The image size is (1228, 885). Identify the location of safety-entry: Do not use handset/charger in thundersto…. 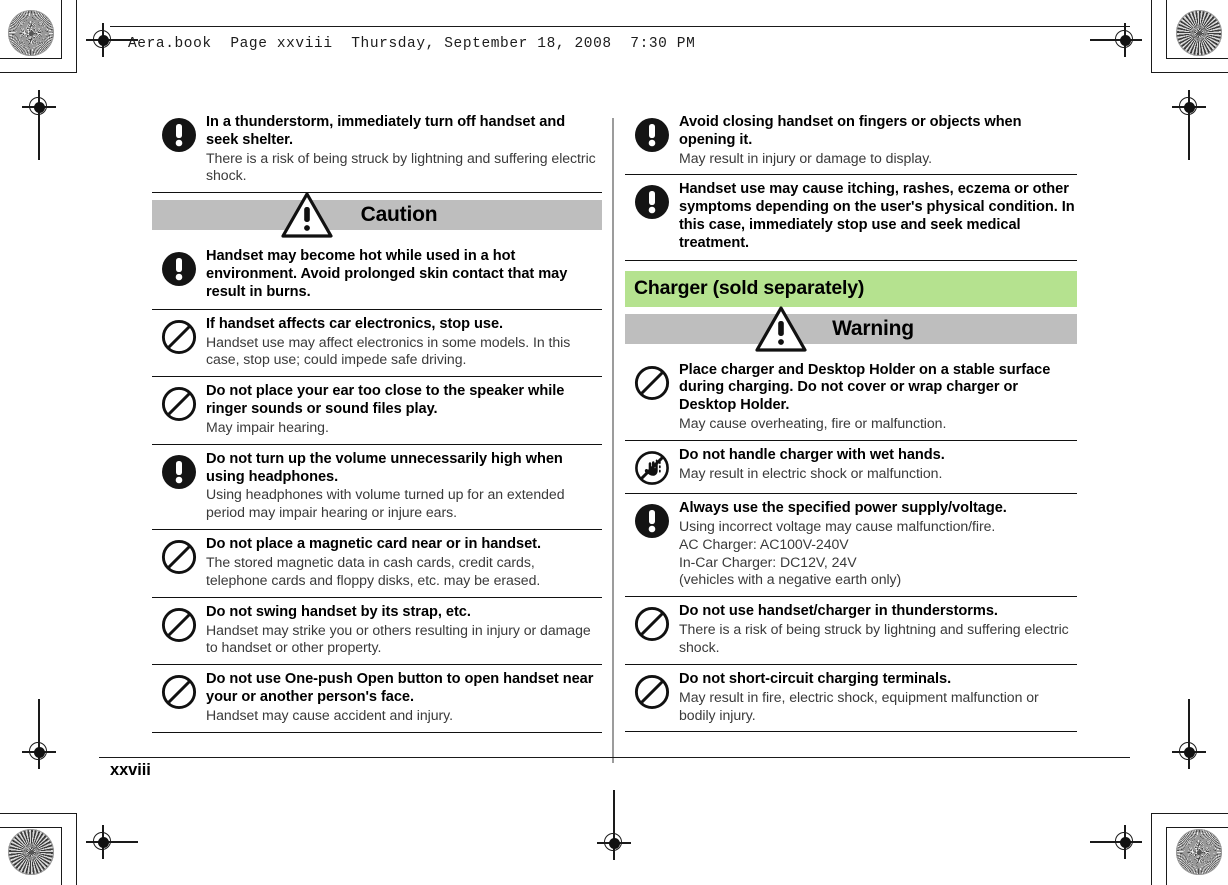
(851, 630).